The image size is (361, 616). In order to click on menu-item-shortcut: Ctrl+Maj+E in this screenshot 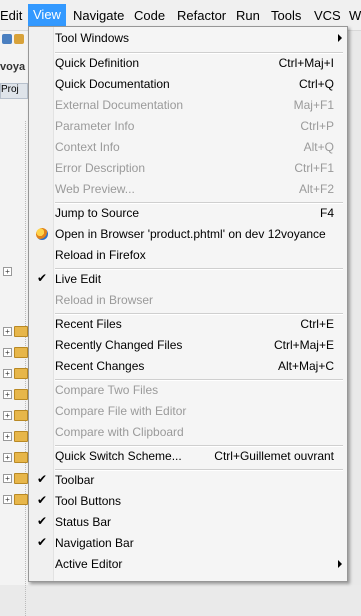, I will do `click(303, 345)`.